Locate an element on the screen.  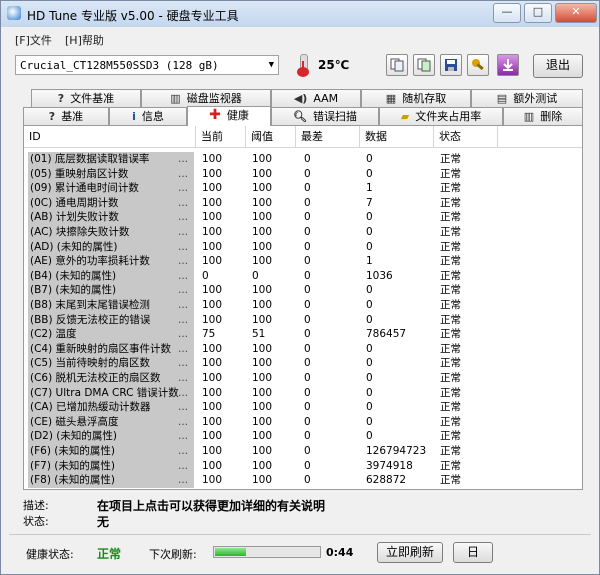
column-header-id: ID is located at coordinates (110, 137).